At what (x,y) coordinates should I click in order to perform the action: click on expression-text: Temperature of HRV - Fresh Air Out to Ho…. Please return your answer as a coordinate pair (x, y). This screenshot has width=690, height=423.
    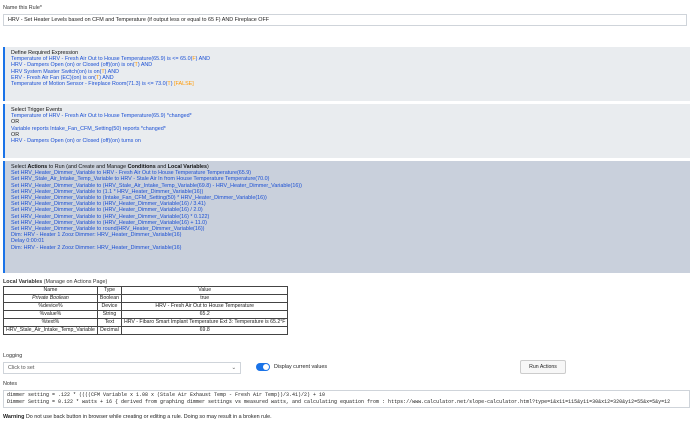
    Looking at the image, I should click on (102, 59).